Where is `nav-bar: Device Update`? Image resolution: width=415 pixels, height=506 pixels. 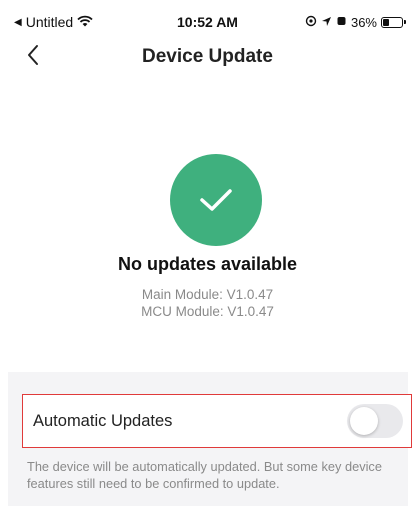 nav-bar: Device Update is located at coordinates (207, 57).